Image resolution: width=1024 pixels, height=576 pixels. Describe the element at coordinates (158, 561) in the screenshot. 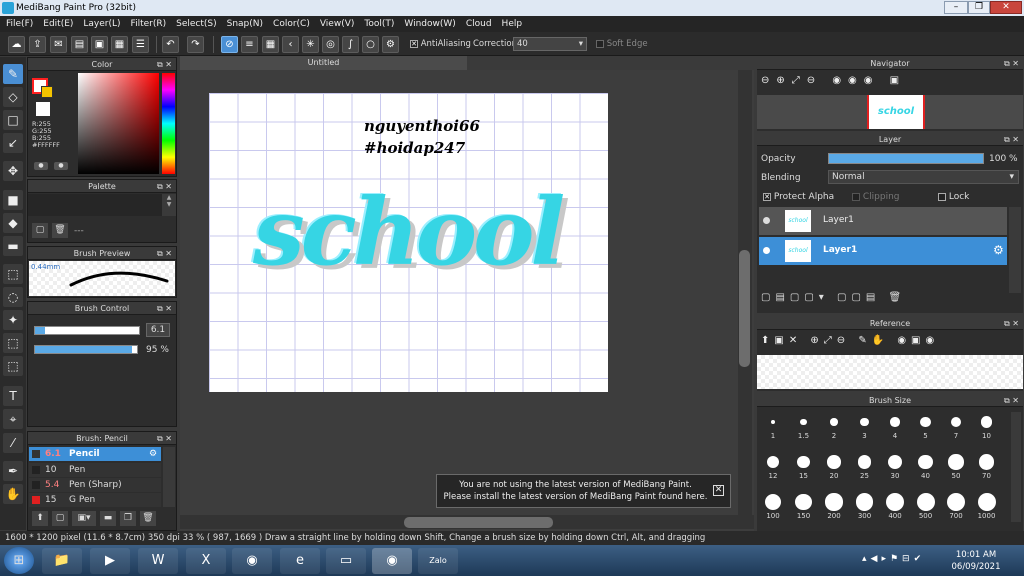

I see `word-icon: W` at that location.